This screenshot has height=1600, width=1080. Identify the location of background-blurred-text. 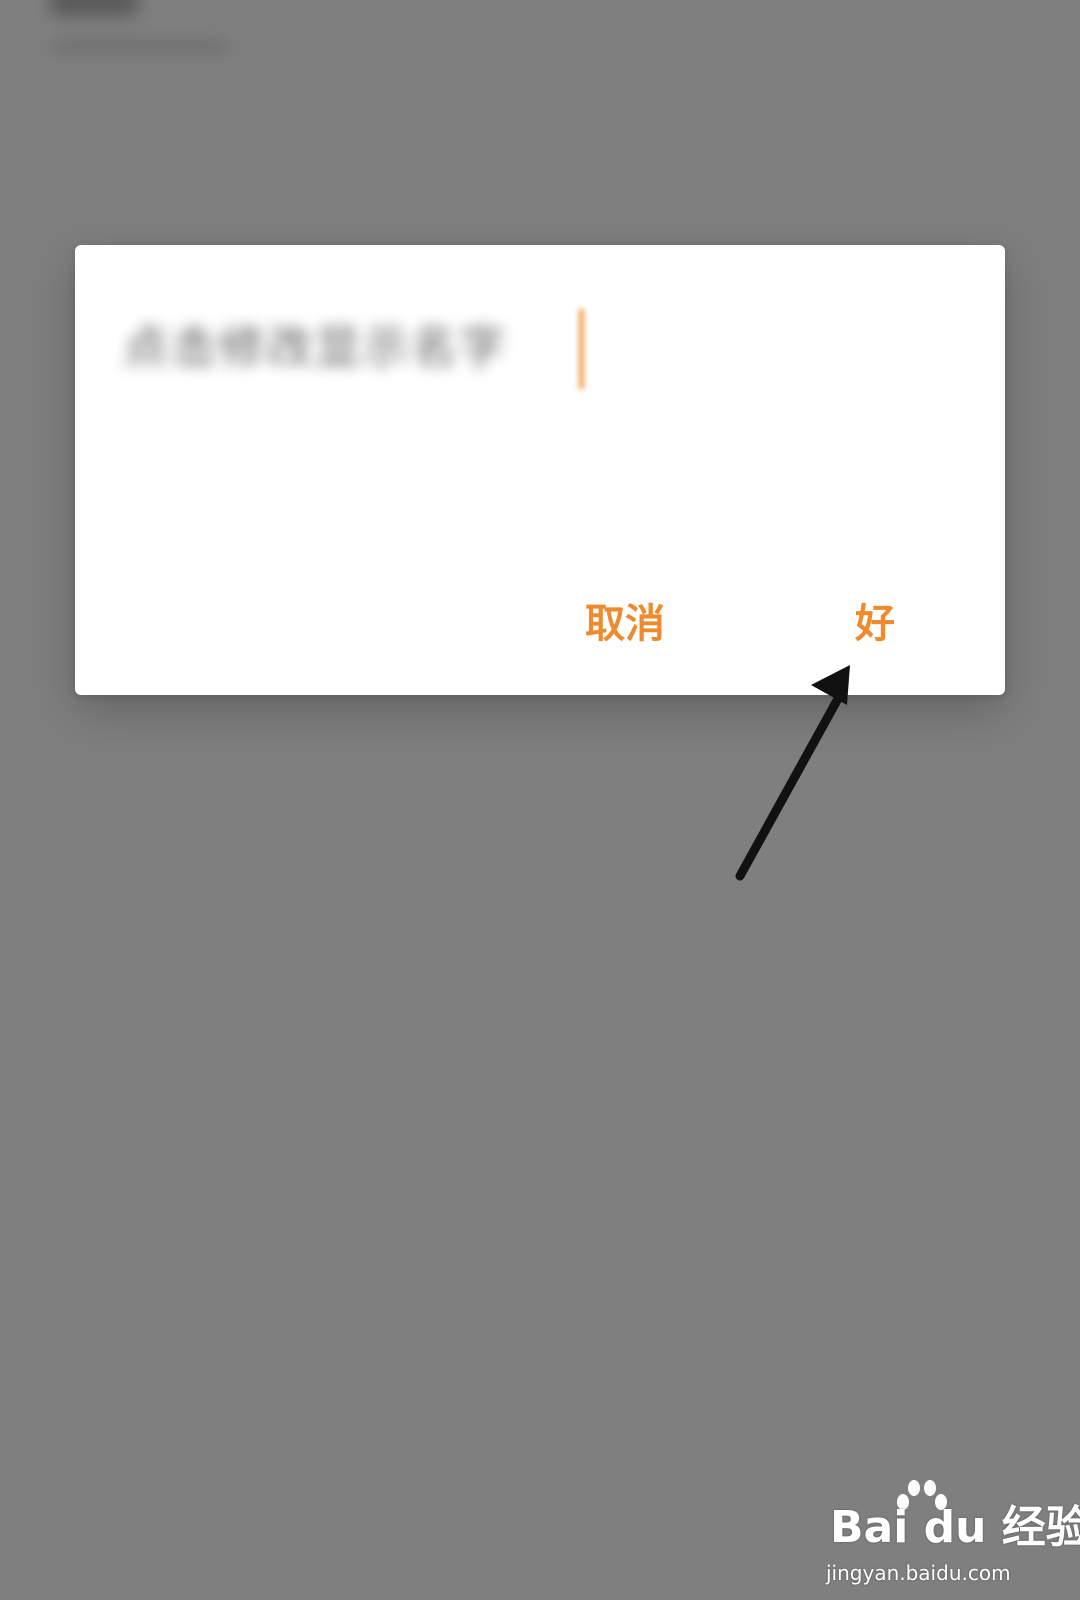
(140, 47).